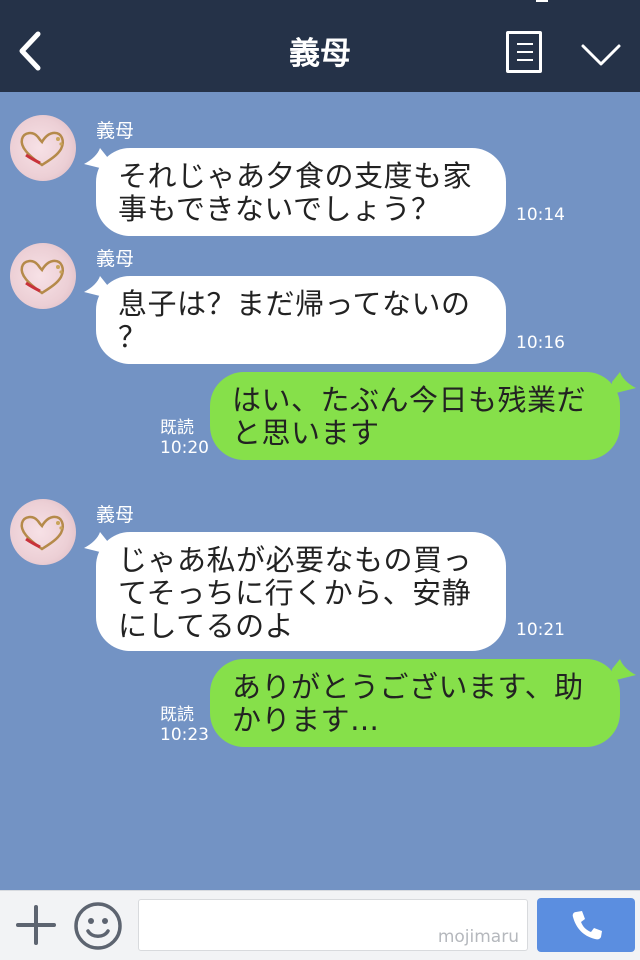  I want to click on message-time: 10:20, so click(184, 448).